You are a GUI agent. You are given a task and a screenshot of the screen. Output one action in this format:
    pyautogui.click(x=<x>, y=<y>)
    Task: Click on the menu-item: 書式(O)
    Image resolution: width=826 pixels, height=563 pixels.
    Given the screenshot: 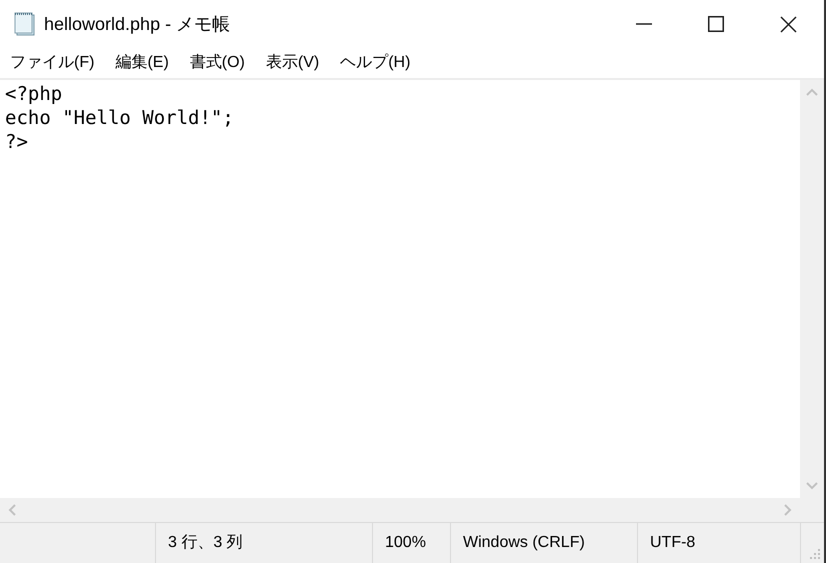 What is the action you would take?
    pyautogui.click(x=217, y=63)
    